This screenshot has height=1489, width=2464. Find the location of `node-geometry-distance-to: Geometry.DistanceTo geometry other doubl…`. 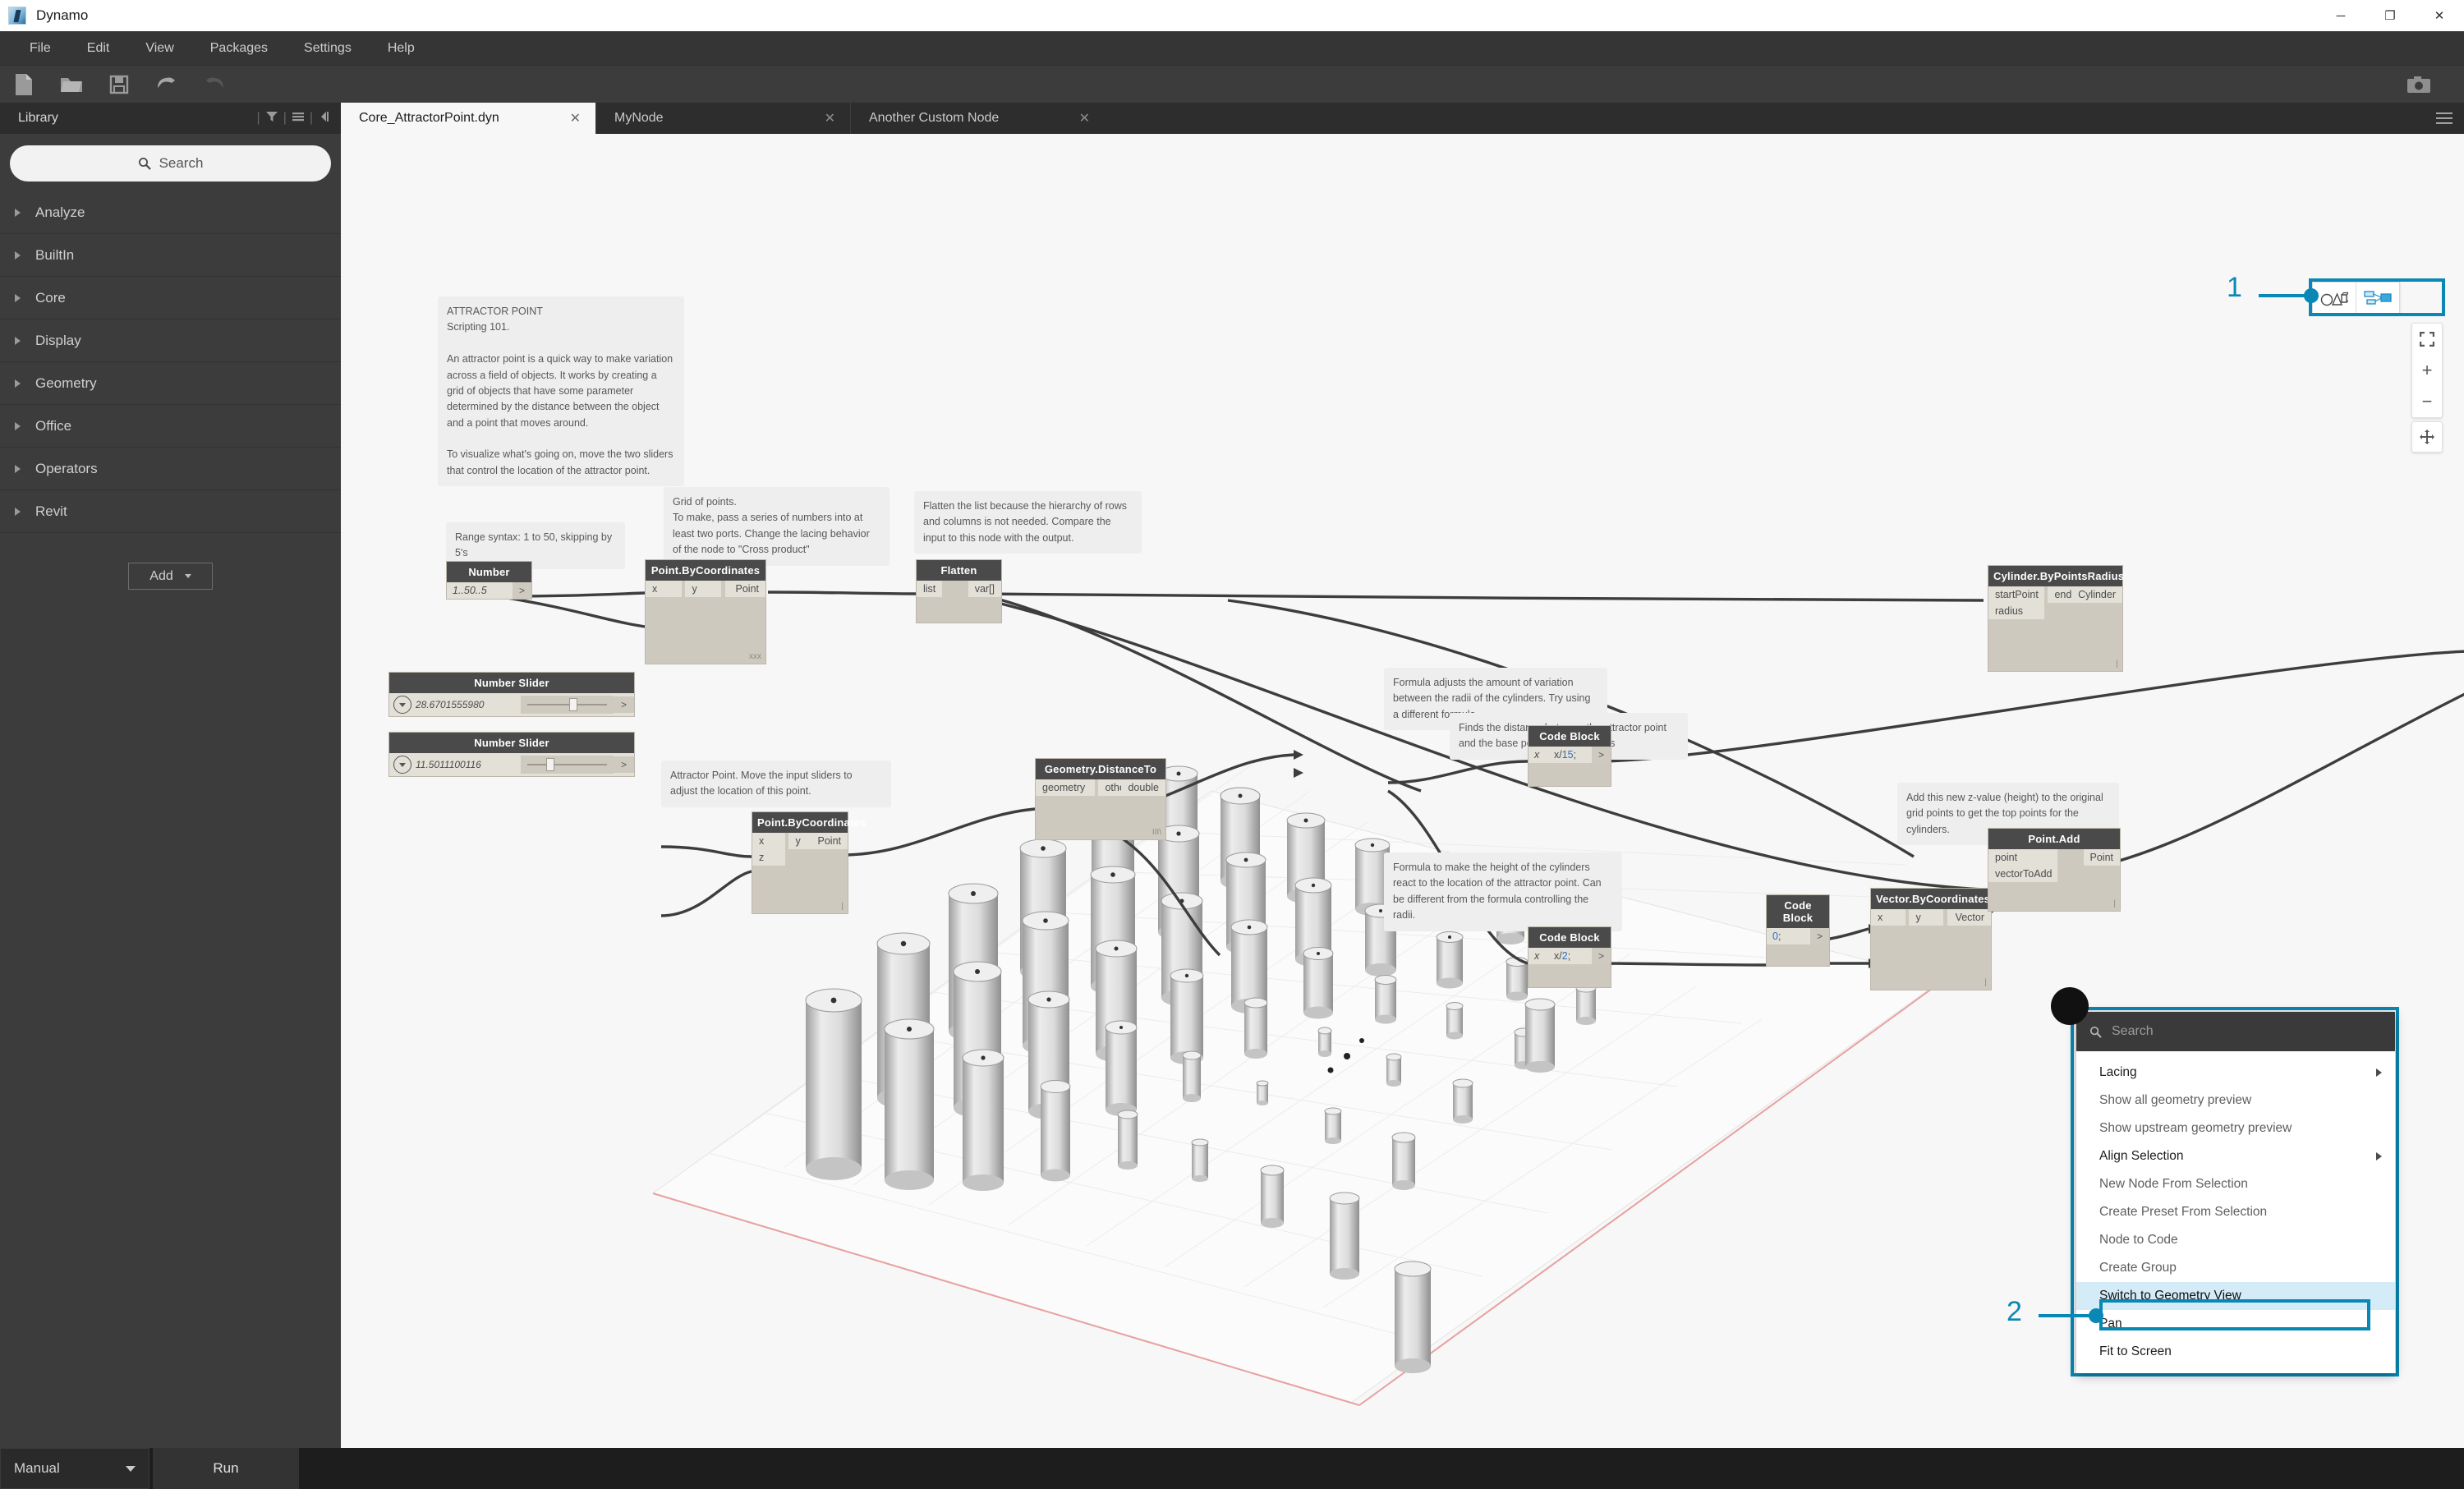

node-geometry-distance-to: Geometry.DistanceTo geometry other doubl… is located at coordinates (1100, 799).